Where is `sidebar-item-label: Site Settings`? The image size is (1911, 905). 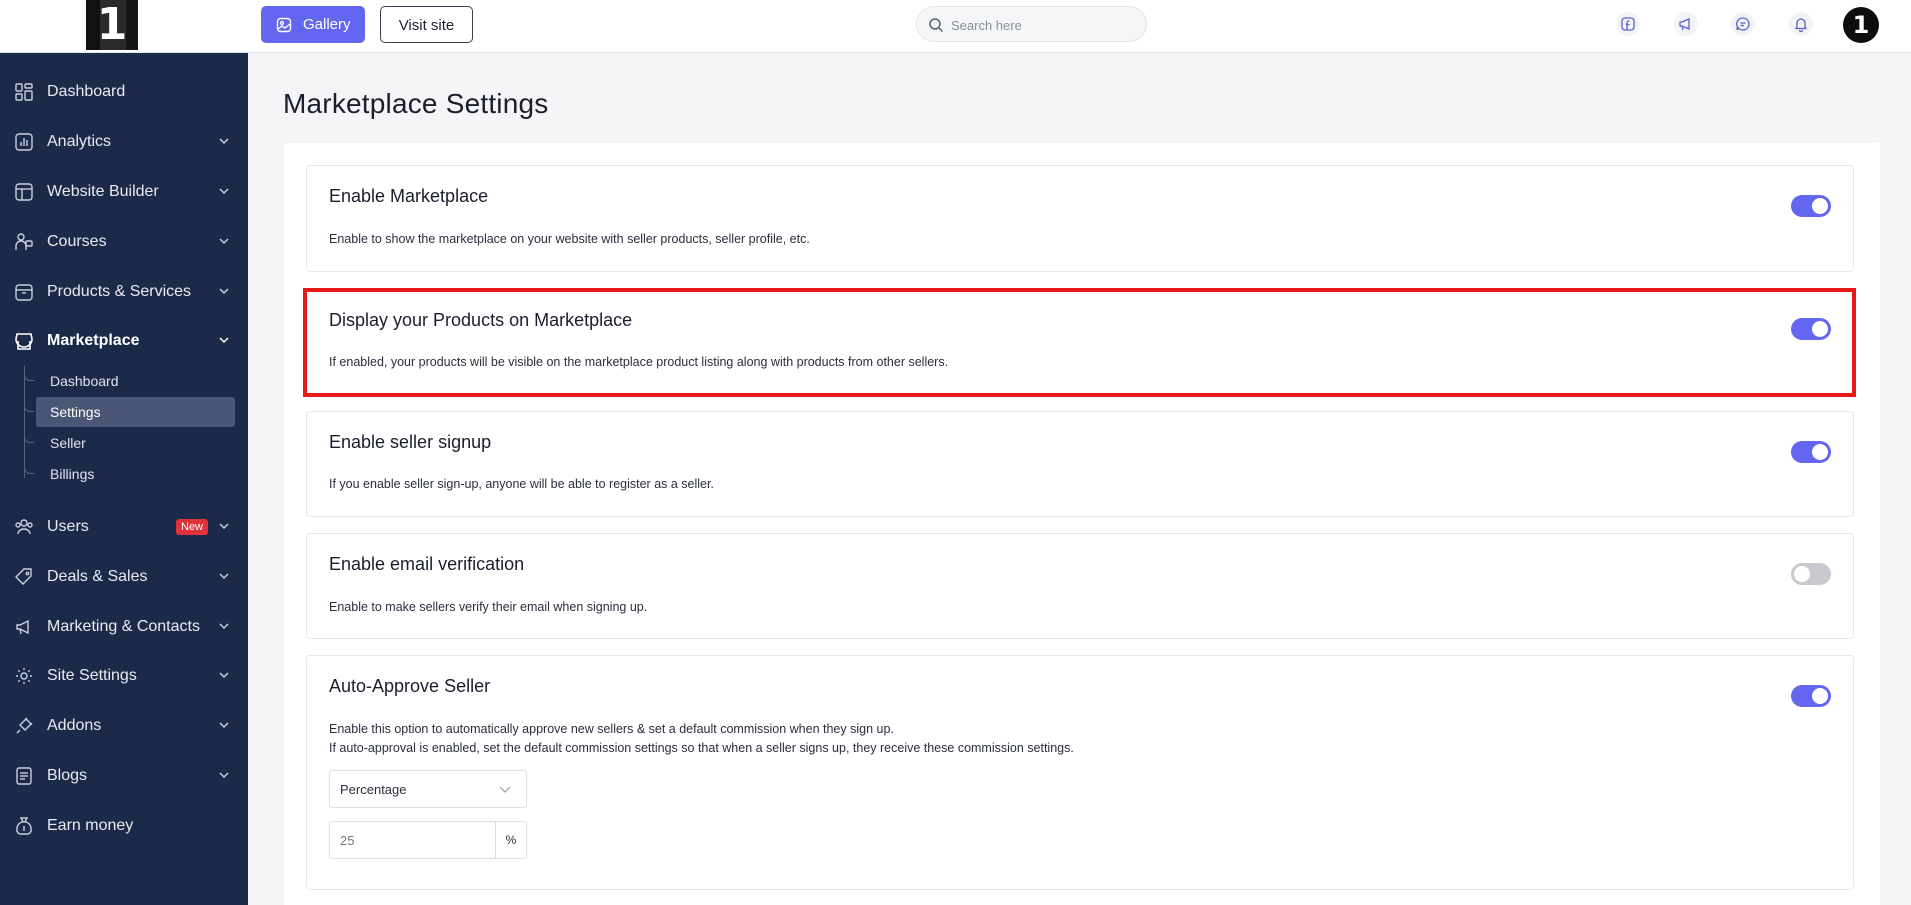 sidebar-item-label: Site Settings is located at coordinates (92, 675).